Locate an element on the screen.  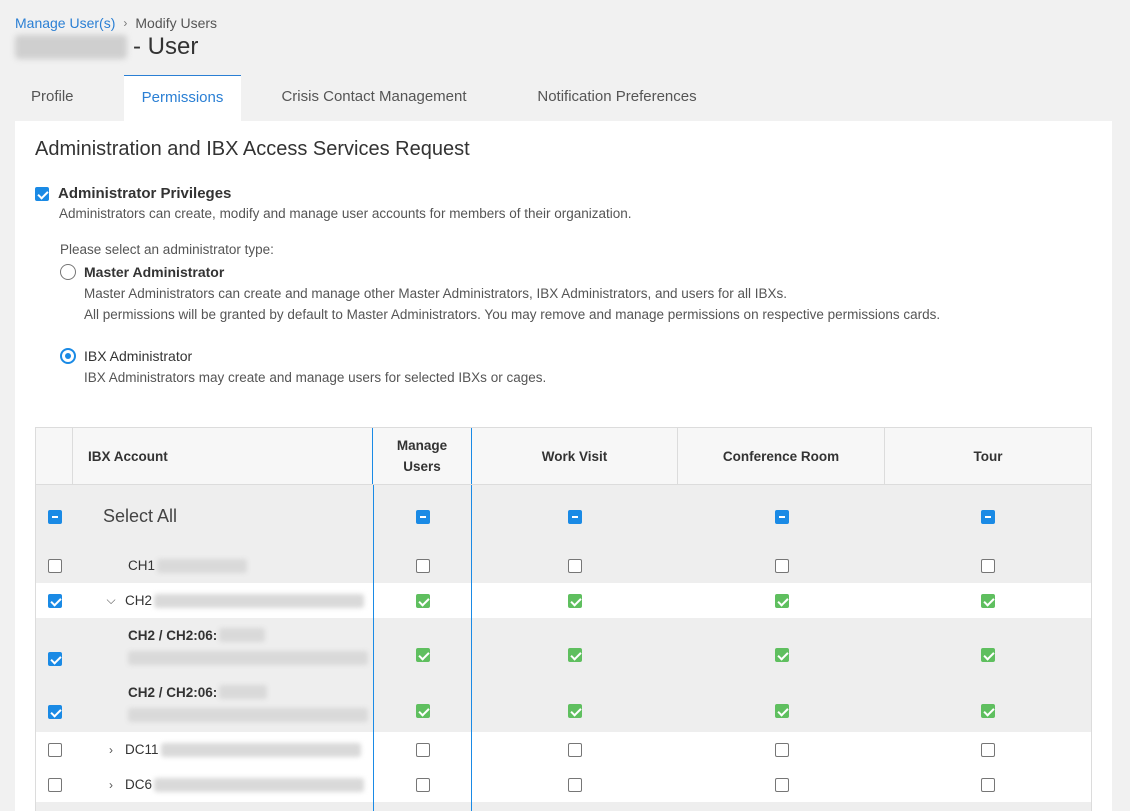
admin-privileges-checkbox is located at coordinates (42, 193).